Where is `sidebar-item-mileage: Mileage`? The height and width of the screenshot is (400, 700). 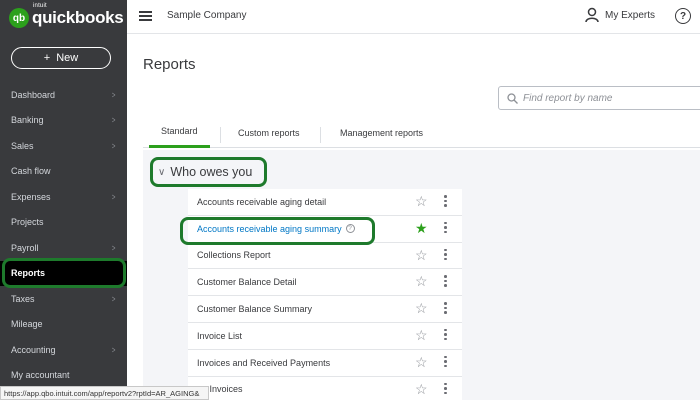 sidebar-item-mileage: Mileage is located at coordinates (63, 325).